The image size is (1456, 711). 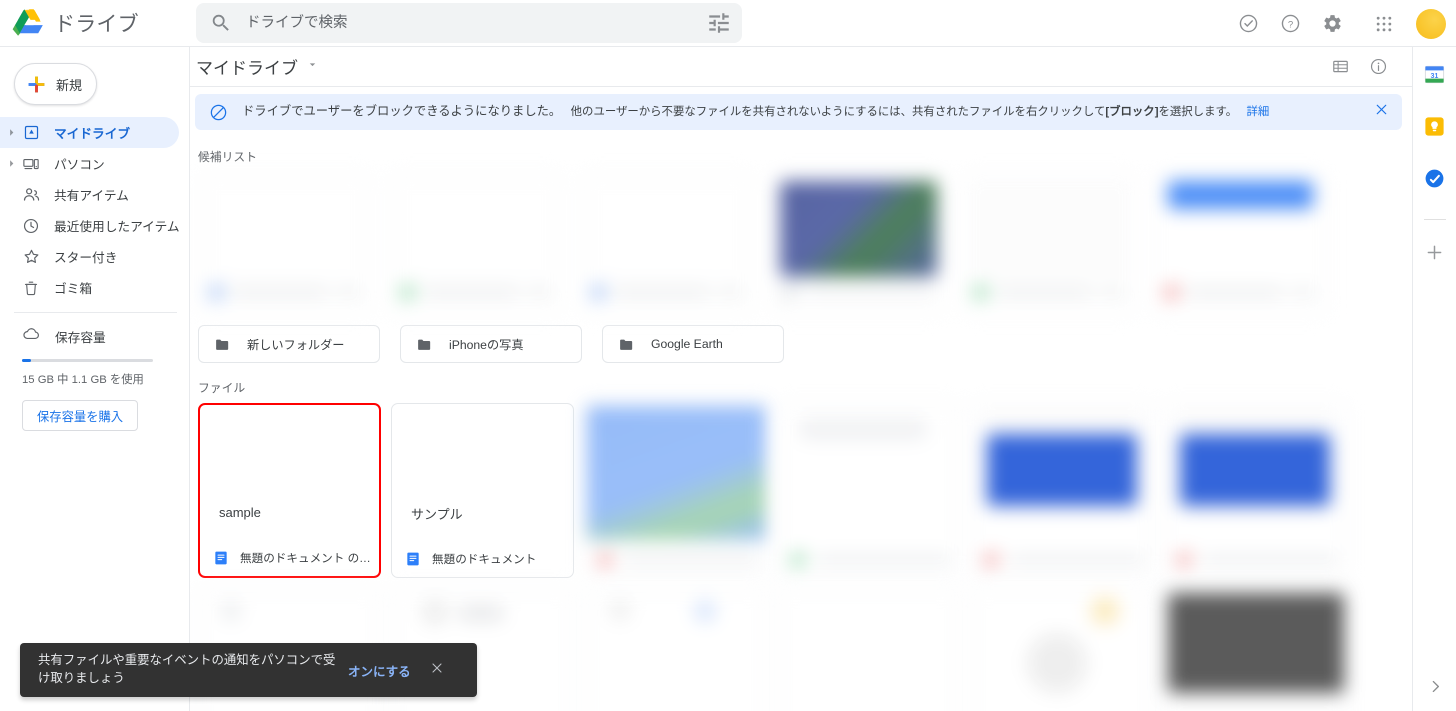 I want to click on avatar, so click(x=1431, y=23).